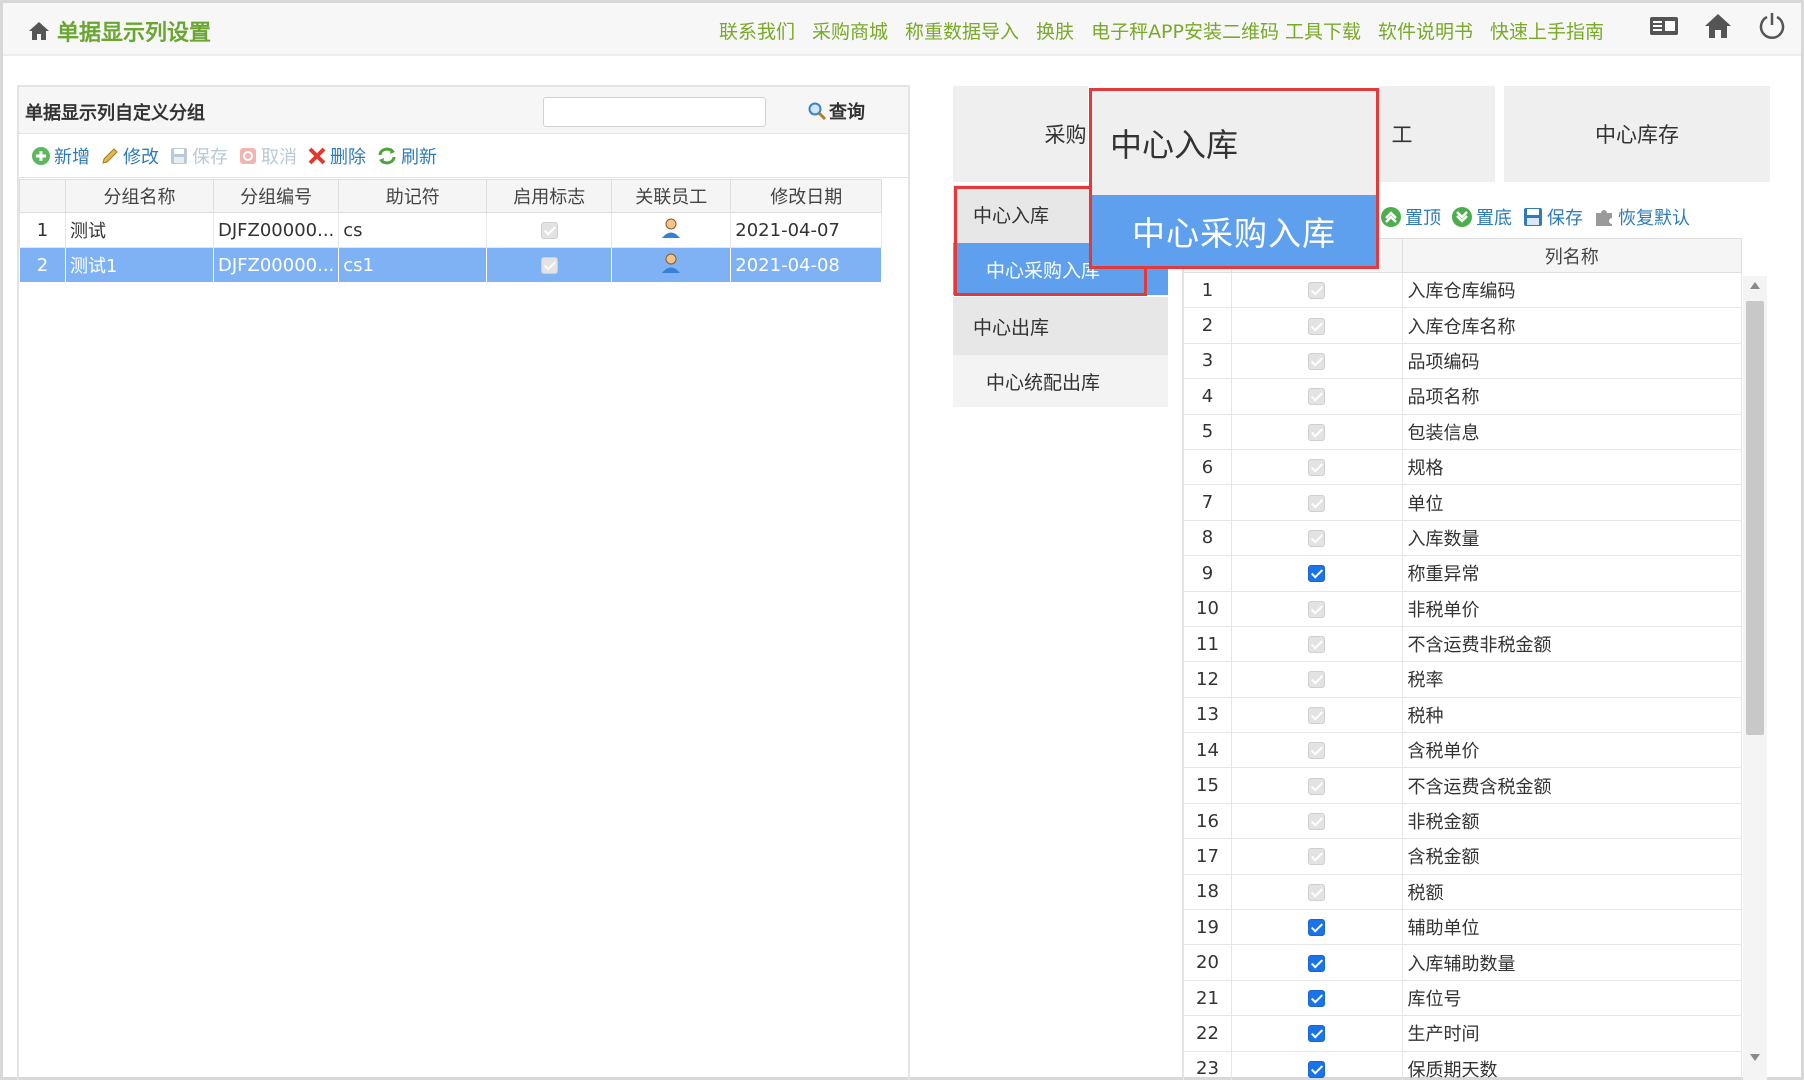 The image size is (1804, 1080). I want to click on table-row: 21 库位号, so click(1462, 998).